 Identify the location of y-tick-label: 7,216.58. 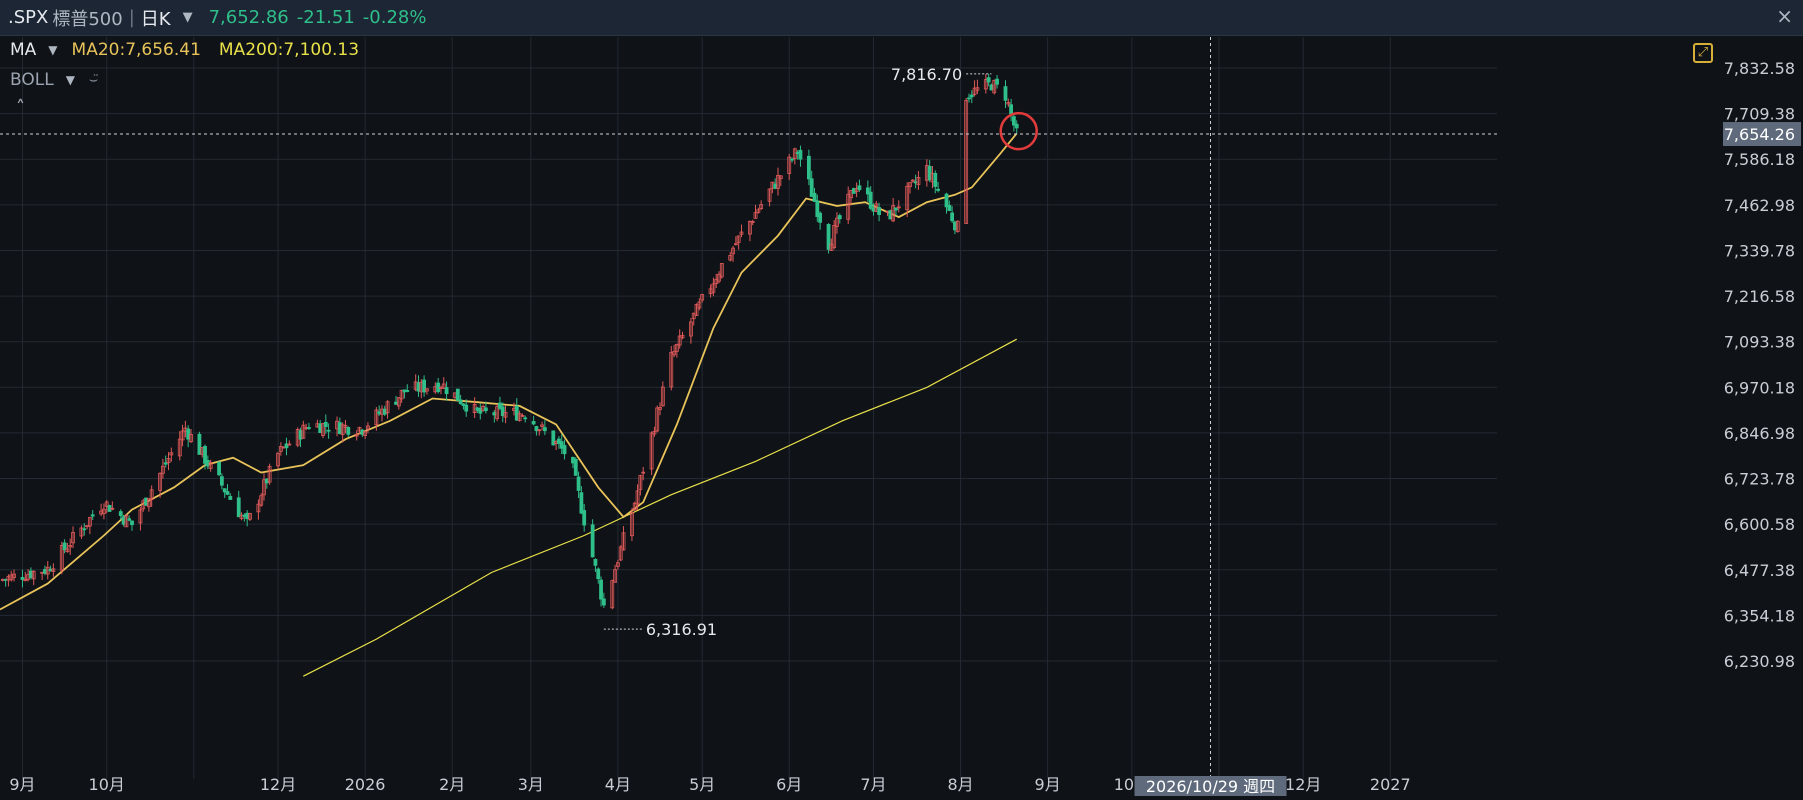
(1759, 296).